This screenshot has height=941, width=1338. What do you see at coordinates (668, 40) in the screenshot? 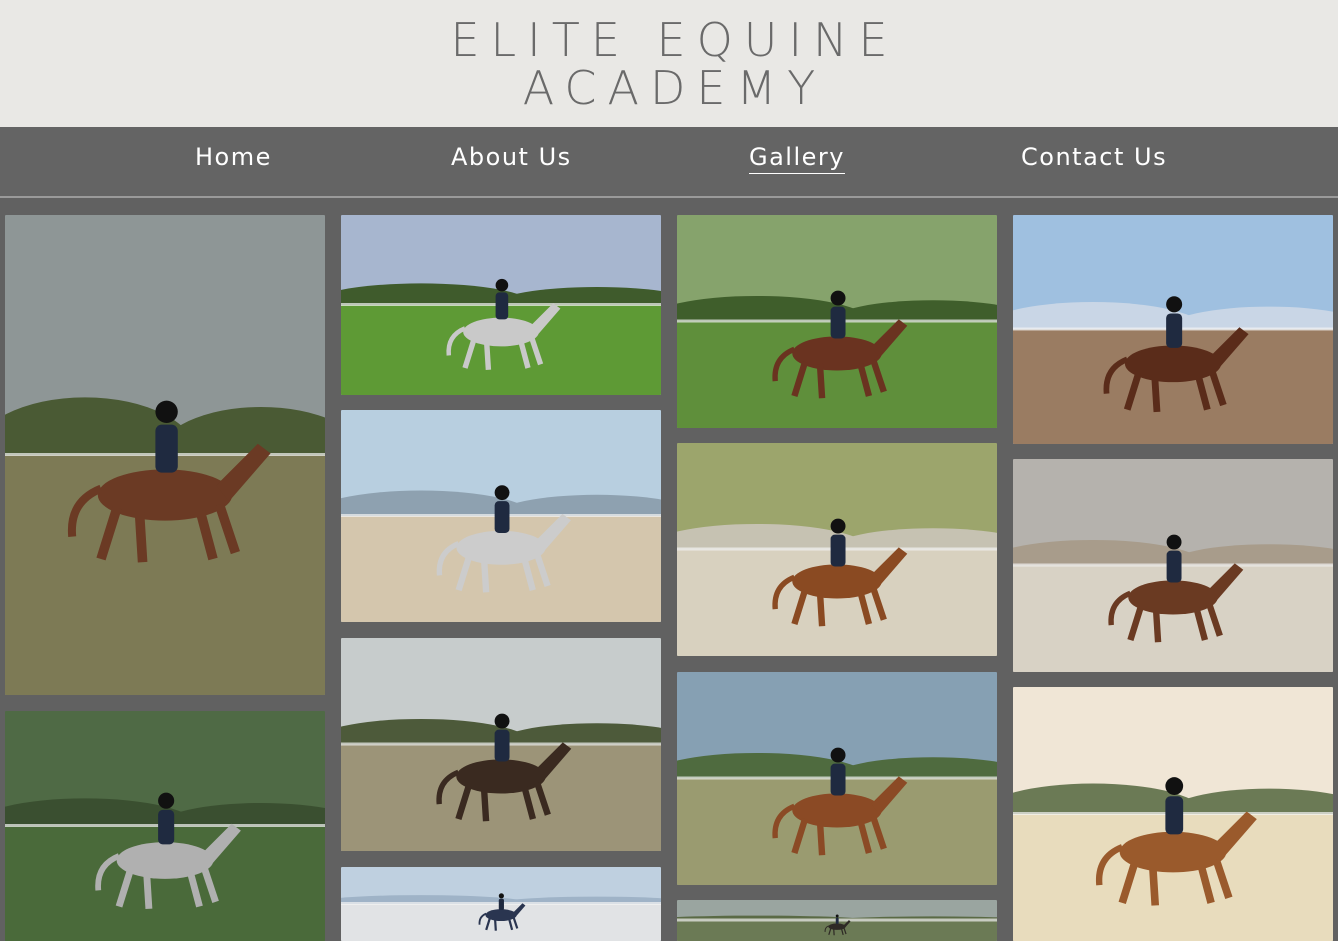
I see `logo-title-line1: ELITE EQUINE` at bounding box center [668, 40].